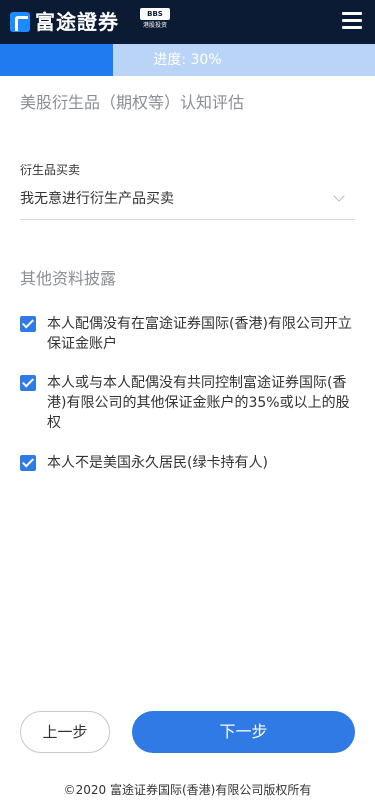 The height and width of the screenshot is (812, 375). I want to click on progress-bar: 进度: 30%, so click(187, 60).